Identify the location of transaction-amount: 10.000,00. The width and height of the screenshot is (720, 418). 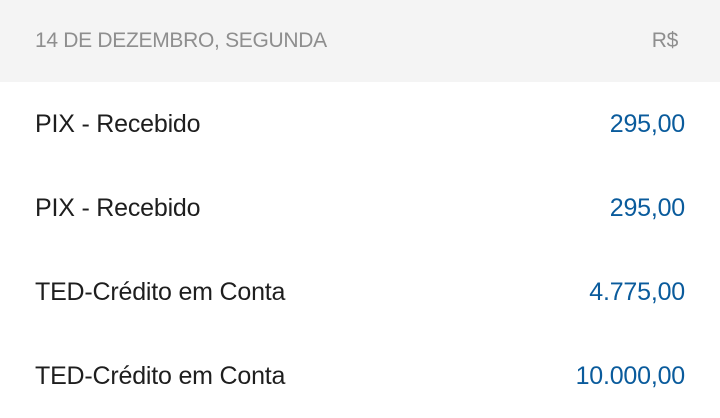
(630, 375).